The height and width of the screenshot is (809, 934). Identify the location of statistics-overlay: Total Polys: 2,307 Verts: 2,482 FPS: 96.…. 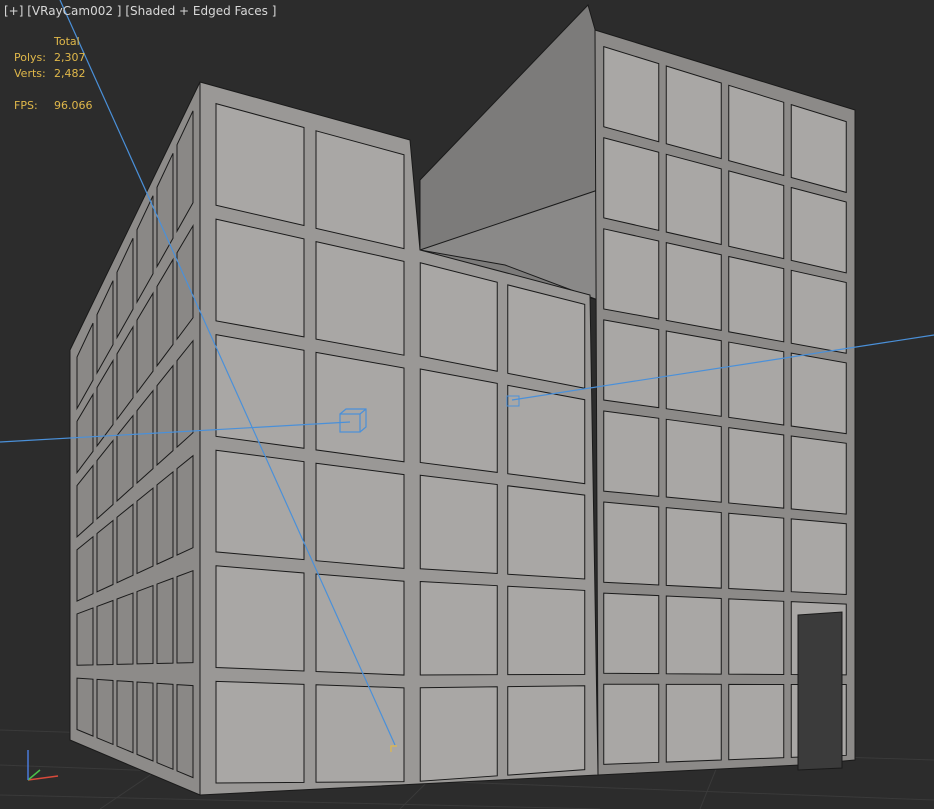
(64, 74).